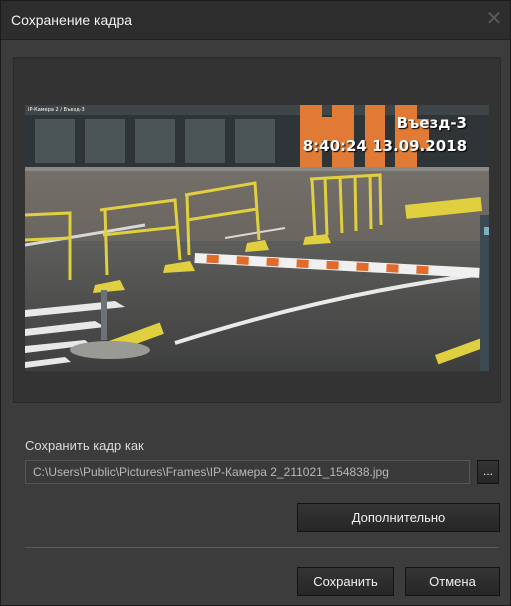 This screenshot has width=511, height=606. I want to click on more-options-button: Дополнительно, so click(398, 517).